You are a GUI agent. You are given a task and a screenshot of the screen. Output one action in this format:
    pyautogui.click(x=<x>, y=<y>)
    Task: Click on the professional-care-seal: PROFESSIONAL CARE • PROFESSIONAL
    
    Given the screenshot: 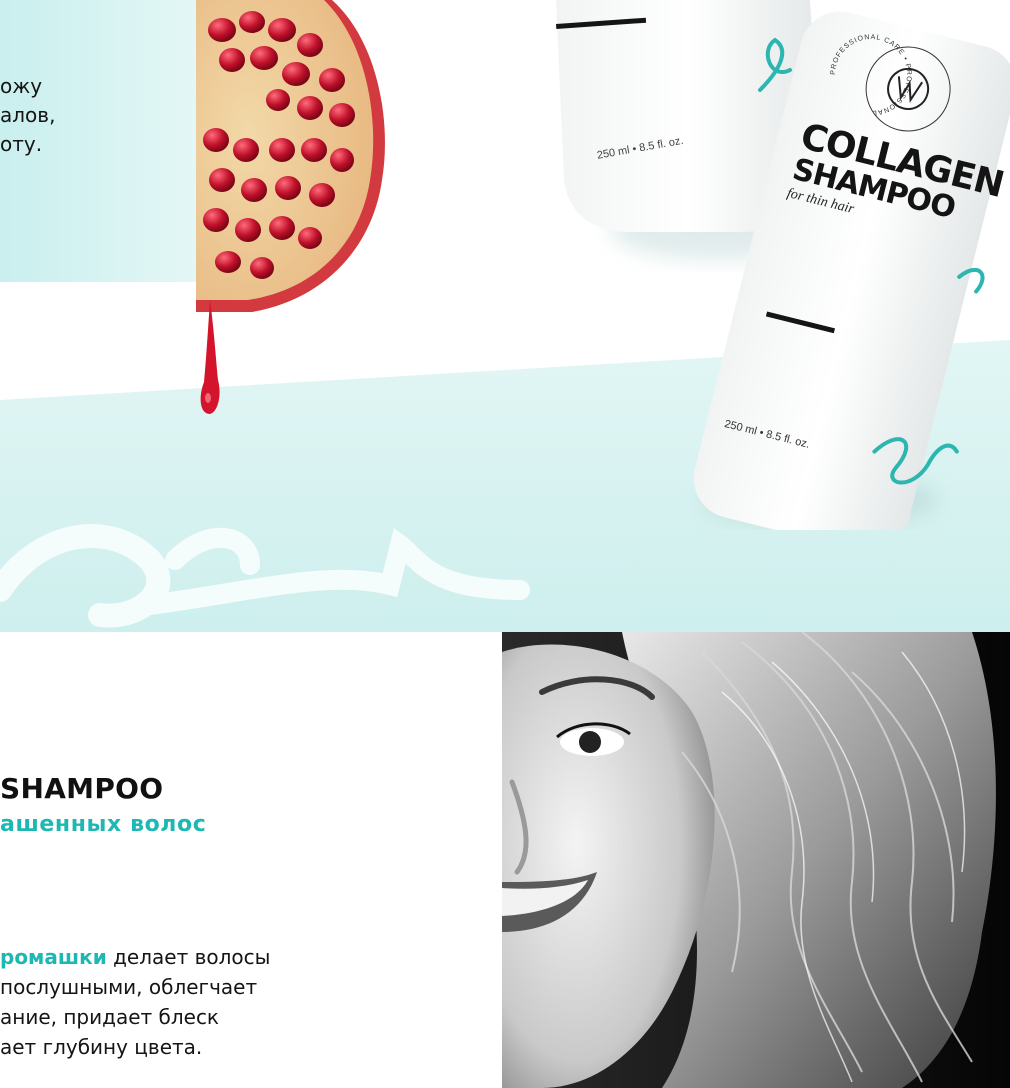 What is the action you would take?
    pyautogui.click(x=871, y=75)
    